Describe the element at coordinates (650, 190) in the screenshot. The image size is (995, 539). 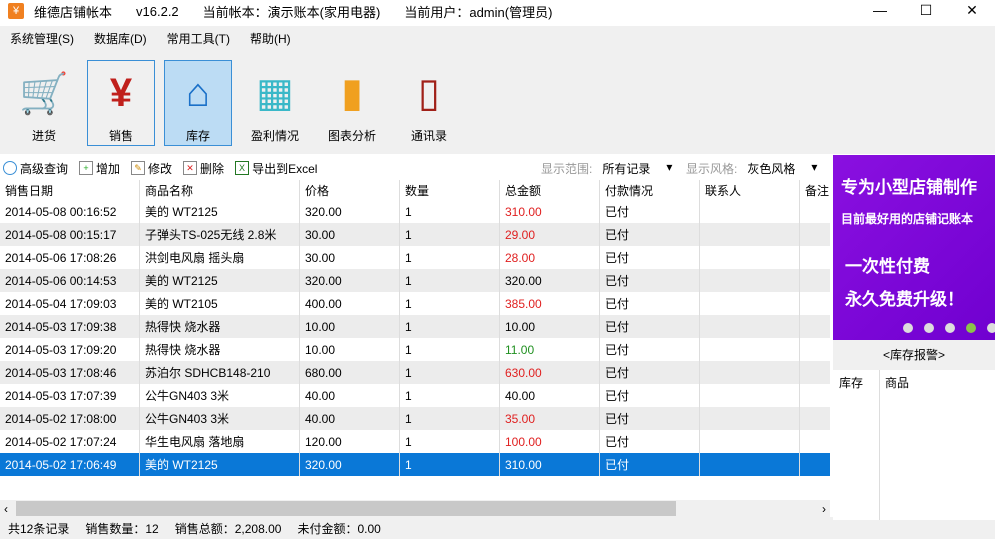
I see `column-header: 付款情况` at that location.